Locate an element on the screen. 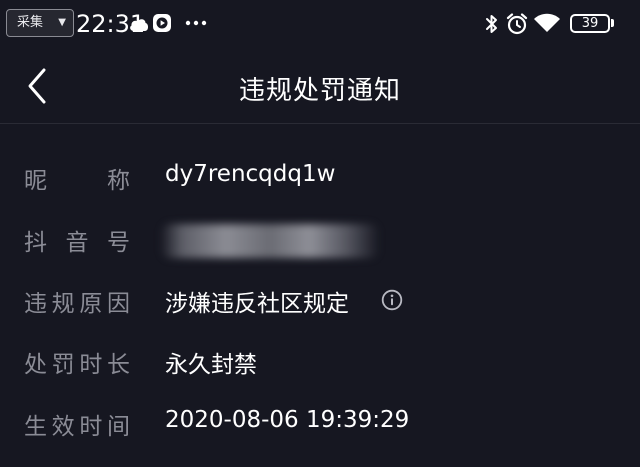 This screenshot has width=640, height=467. row-nickname: 昵 称 dy7rencqdq1w is located at coordinates (320, 179).